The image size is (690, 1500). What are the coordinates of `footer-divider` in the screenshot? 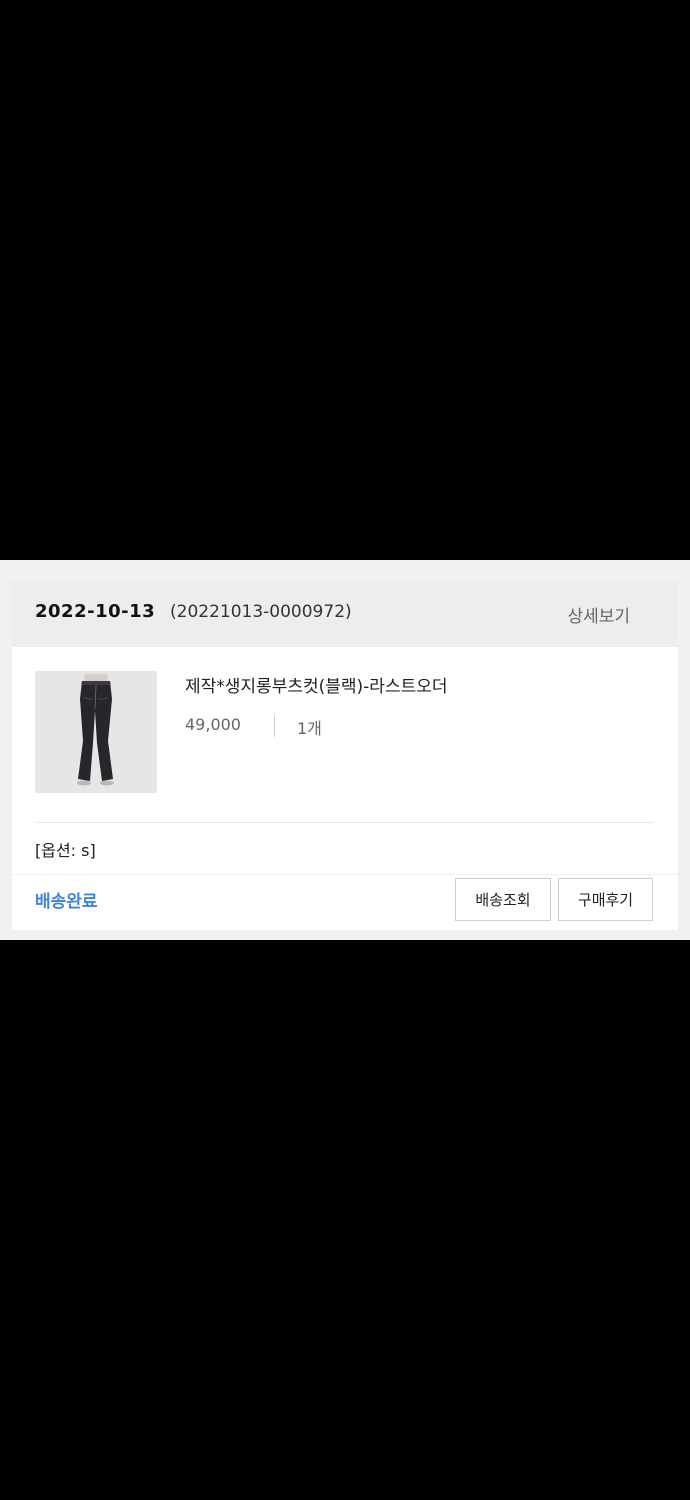 It's located at (345, 874).